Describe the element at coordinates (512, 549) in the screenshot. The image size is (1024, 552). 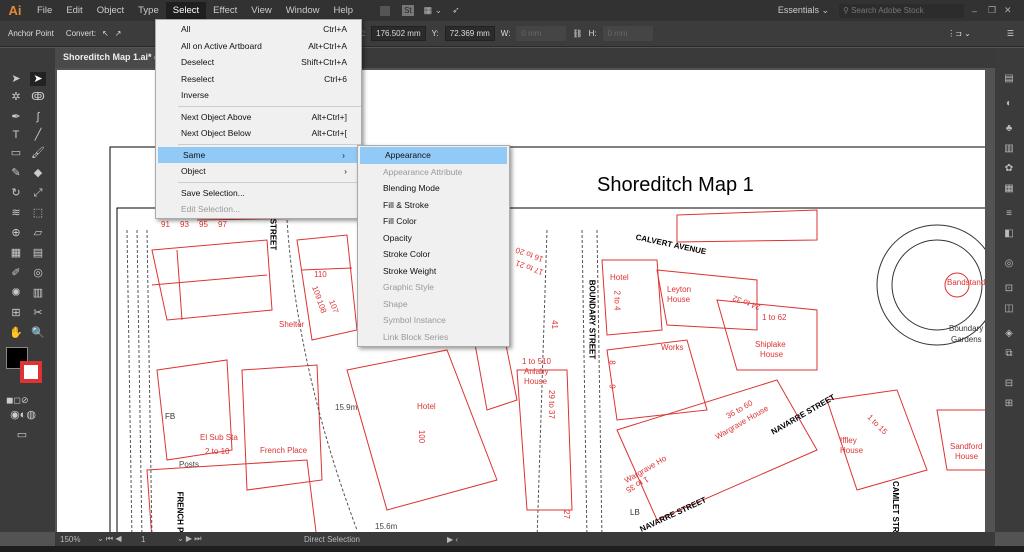
I see `horizontal-scrollbar` at that location.